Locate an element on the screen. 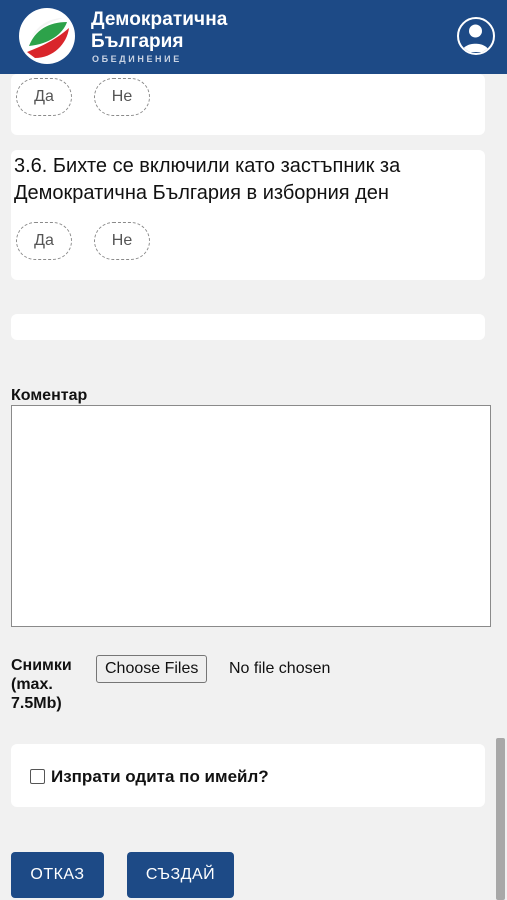 The image size is (507, 900). scrollbar-thumb is located at coordinates (500, 819).